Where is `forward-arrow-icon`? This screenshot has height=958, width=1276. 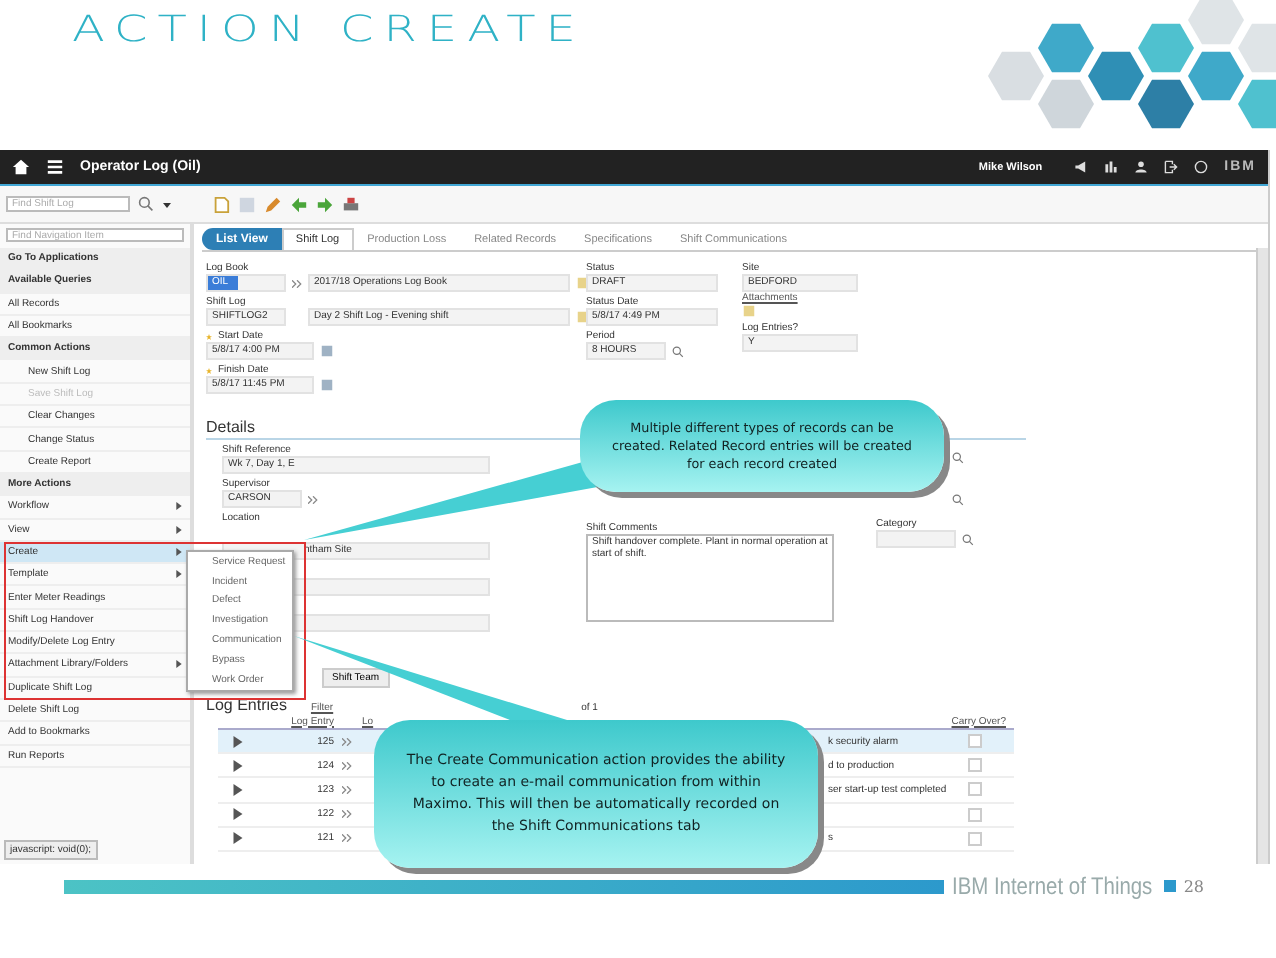 forward-arrow-icon is located at coordinates (325, 204).